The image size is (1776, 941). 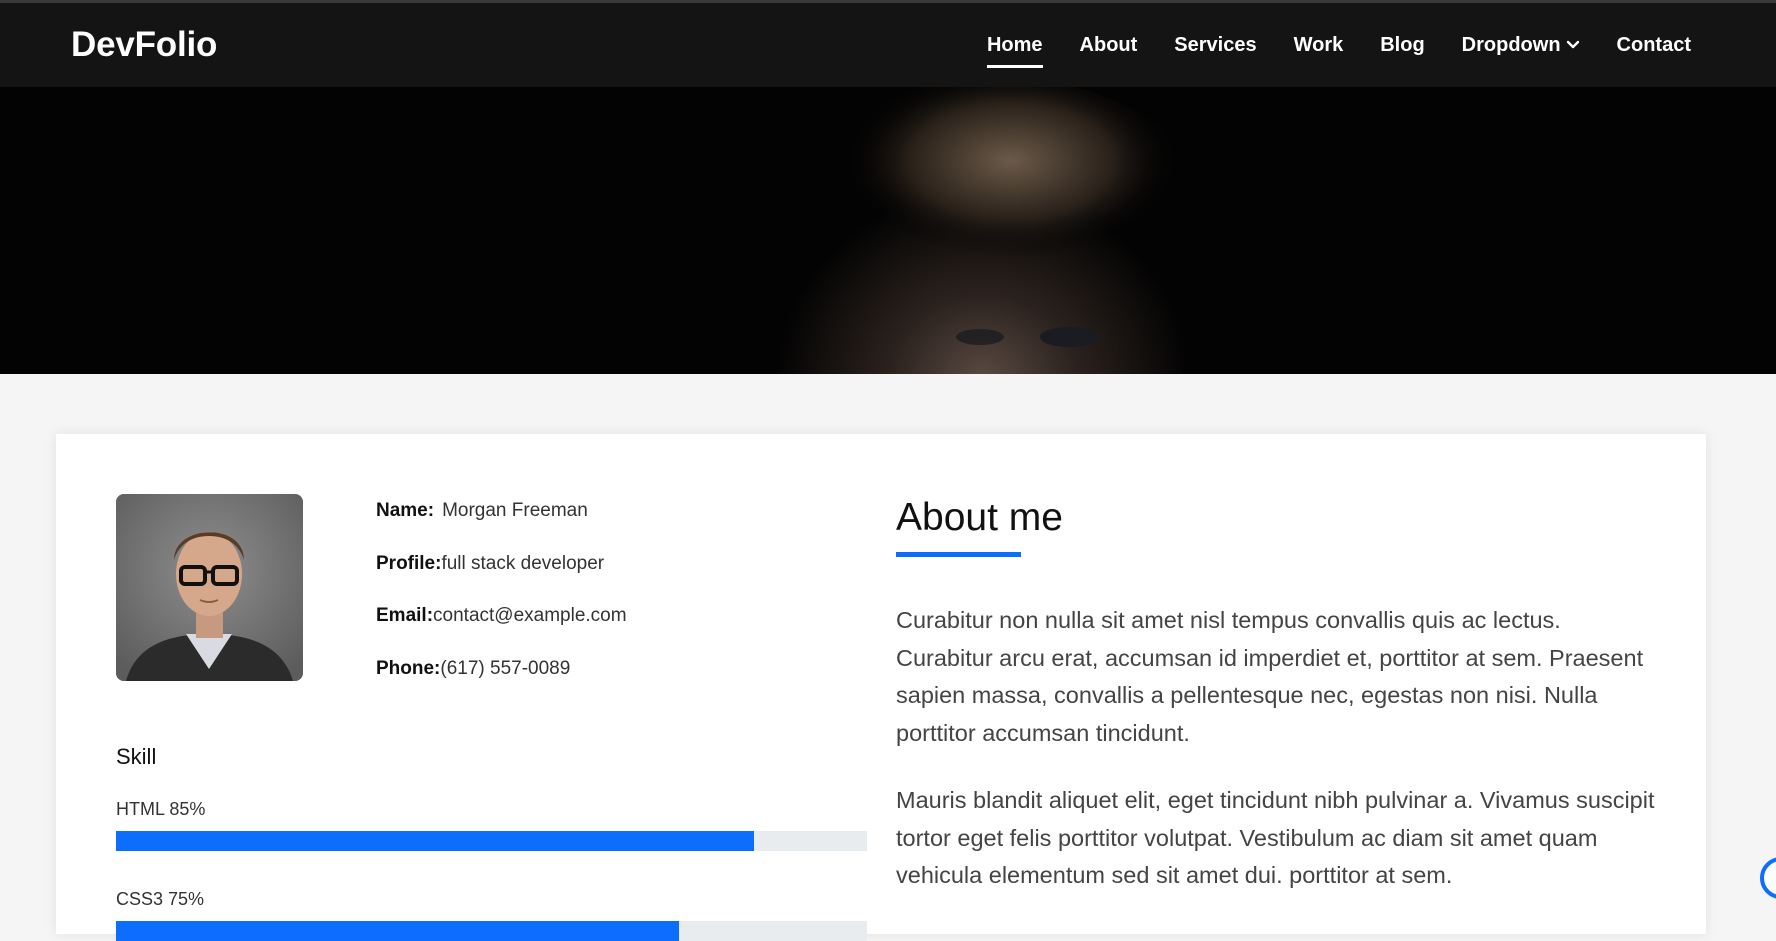 What do you see at coordinates (405, 615) in the screenshot?
I see `email-label: Email:` at bounding box center [405, 615].